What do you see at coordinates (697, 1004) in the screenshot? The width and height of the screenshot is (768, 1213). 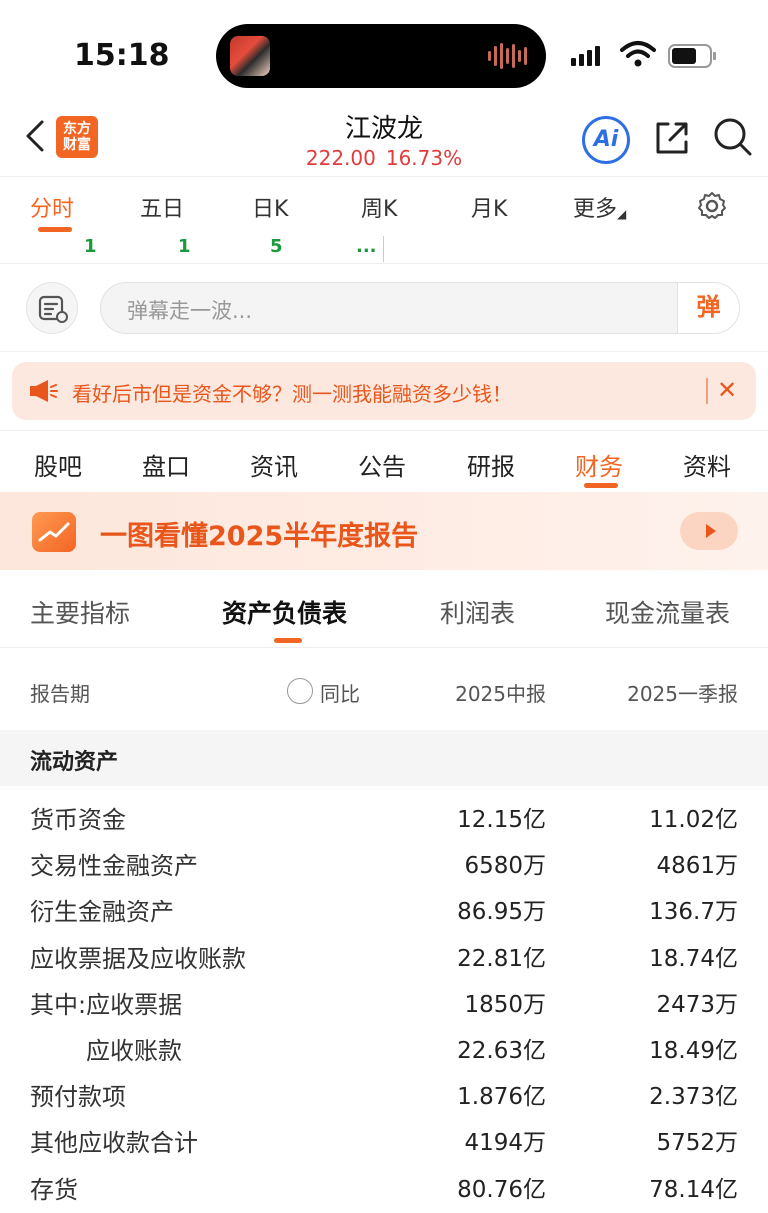 I see `row-value-q1: 2473万` at bounding box center [697, 1004].